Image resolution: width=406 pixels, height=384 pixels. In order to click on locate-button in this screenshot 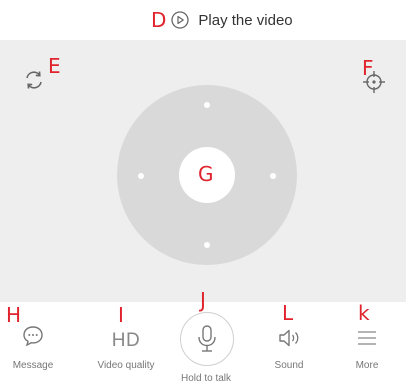, I will do `click(374, 81)`.